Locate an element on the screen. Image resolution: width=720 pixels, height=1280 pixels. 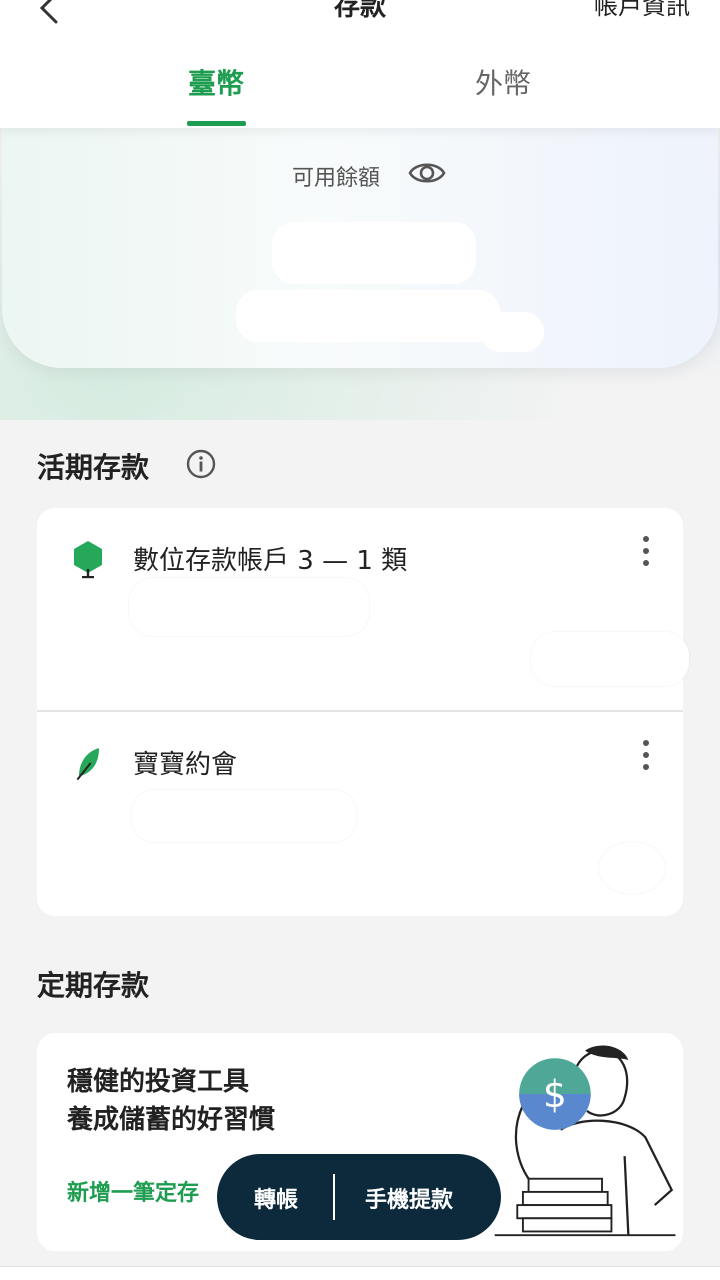
available-balance-label: 可用餘額 is located at coordinates (336, 178).